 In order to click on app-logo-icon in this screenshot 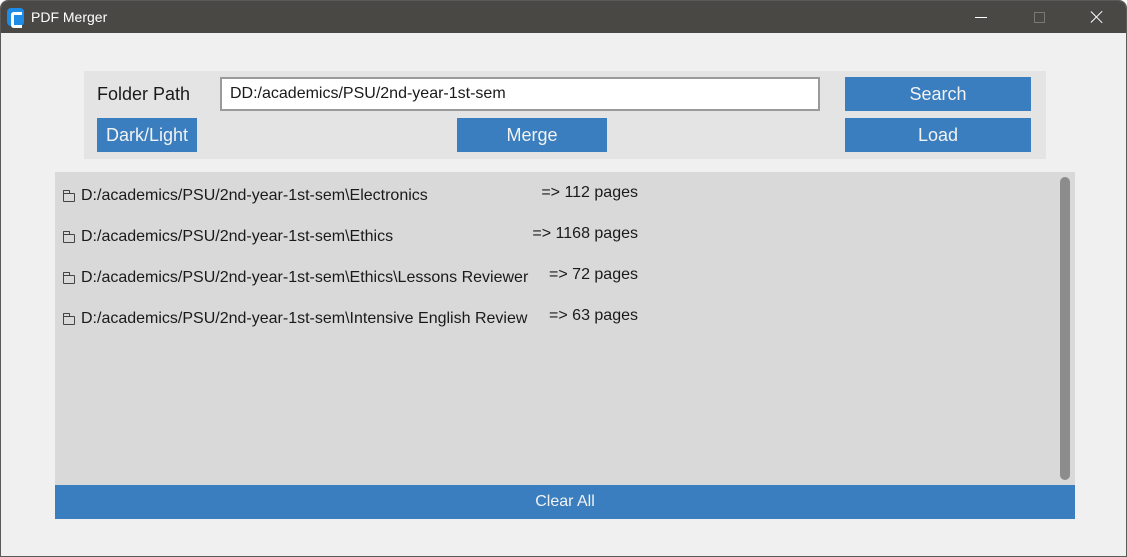, I will do `click(15, 18)`.